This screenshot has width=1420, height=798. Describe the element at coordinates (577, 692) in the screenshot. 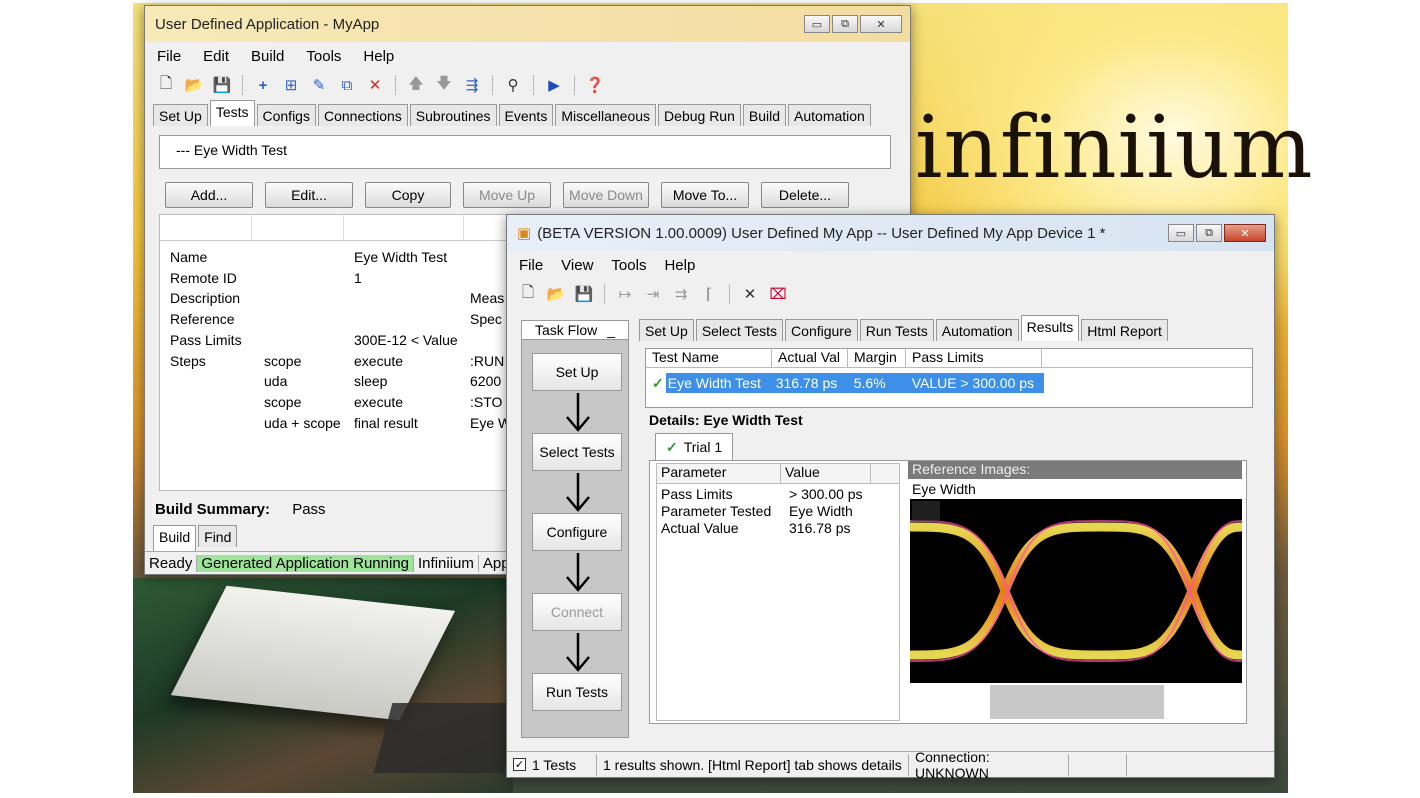

I see `flow-step-button: Run Tests` at that location.